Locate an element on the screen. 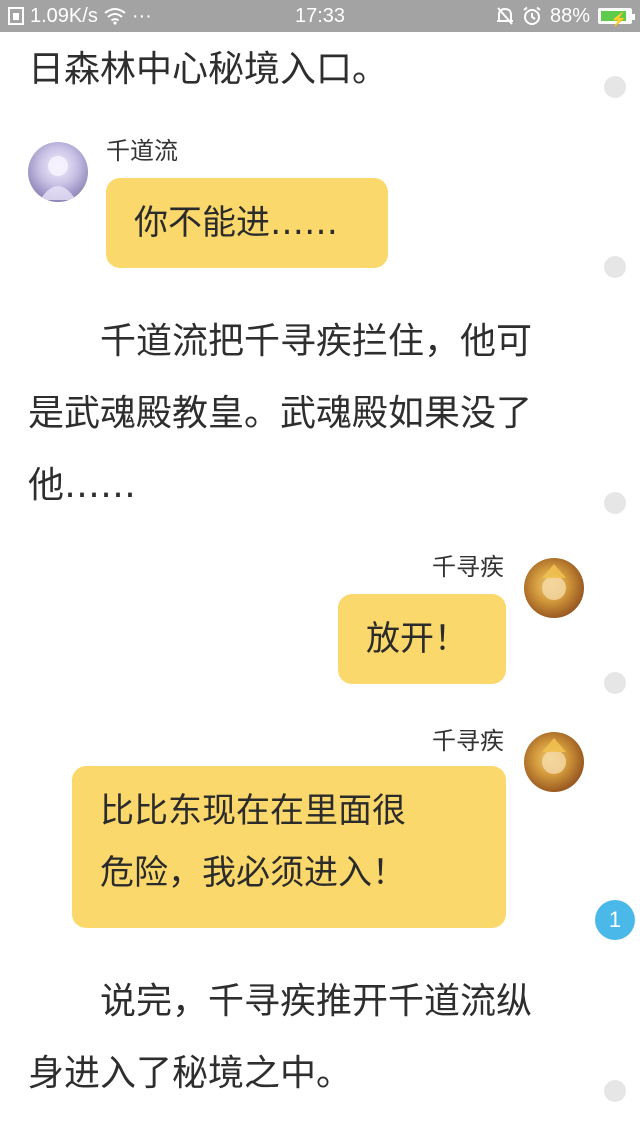 The image size is (640, 1138). comment-count-badge: 1 is located at coordinates (615, 920).